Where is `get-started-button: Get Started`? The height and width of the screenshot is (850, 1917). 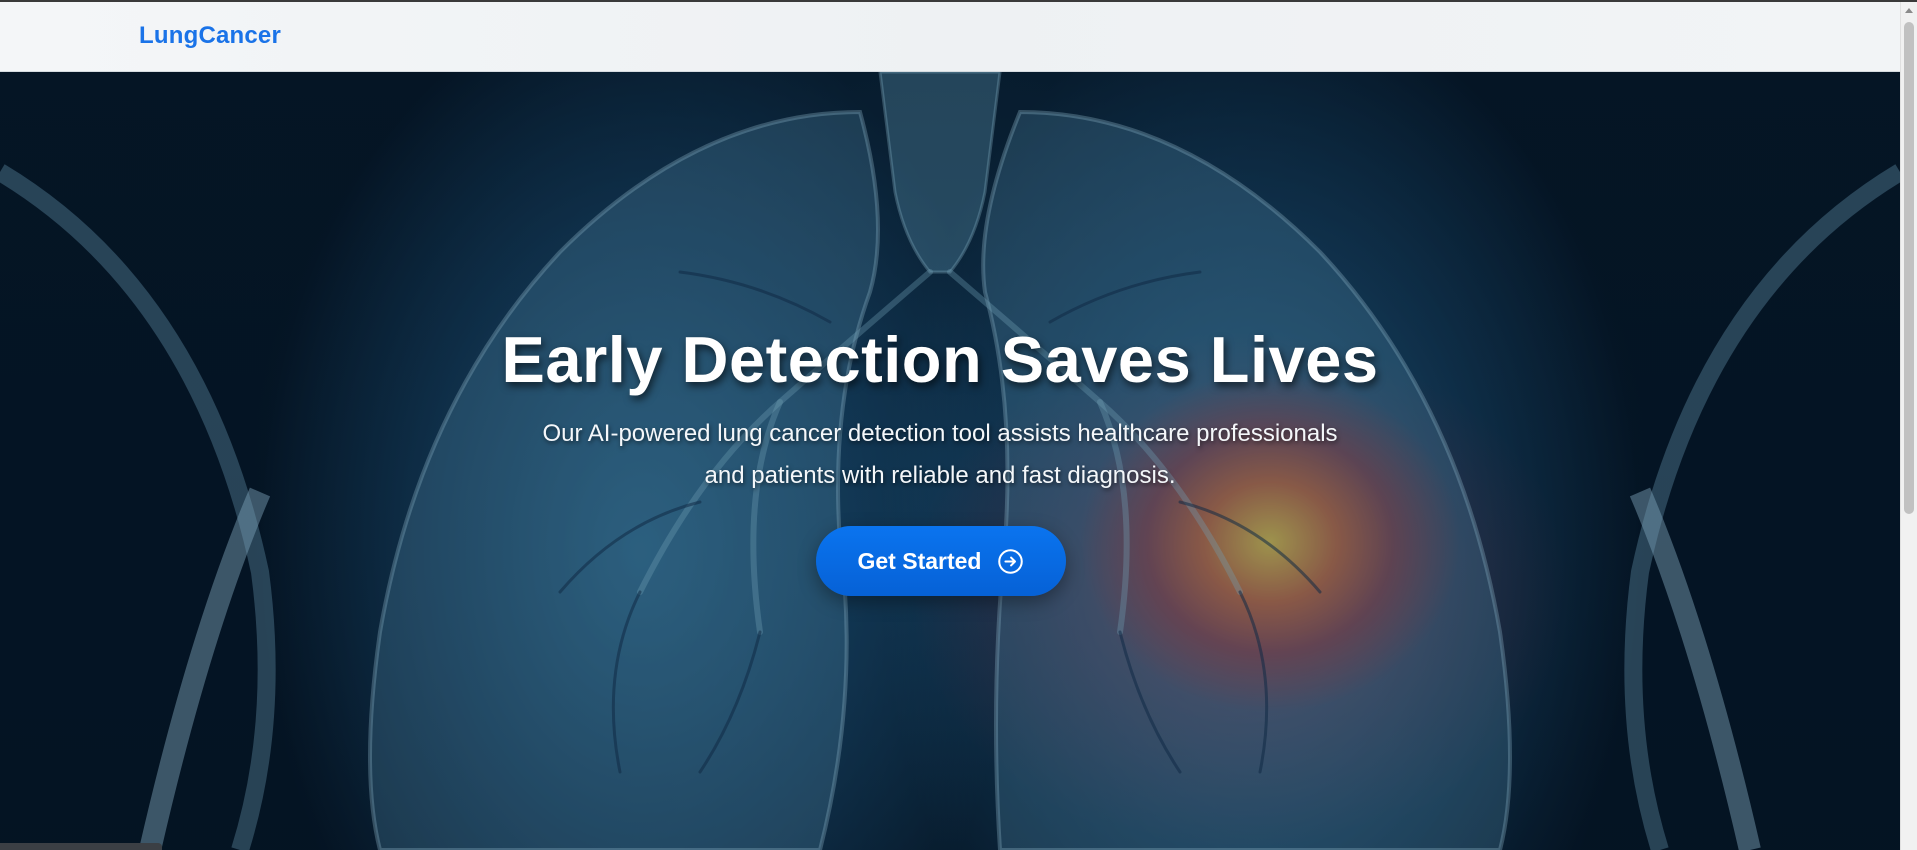 get-started-button: Get Started is located at coordinates (941, 561).